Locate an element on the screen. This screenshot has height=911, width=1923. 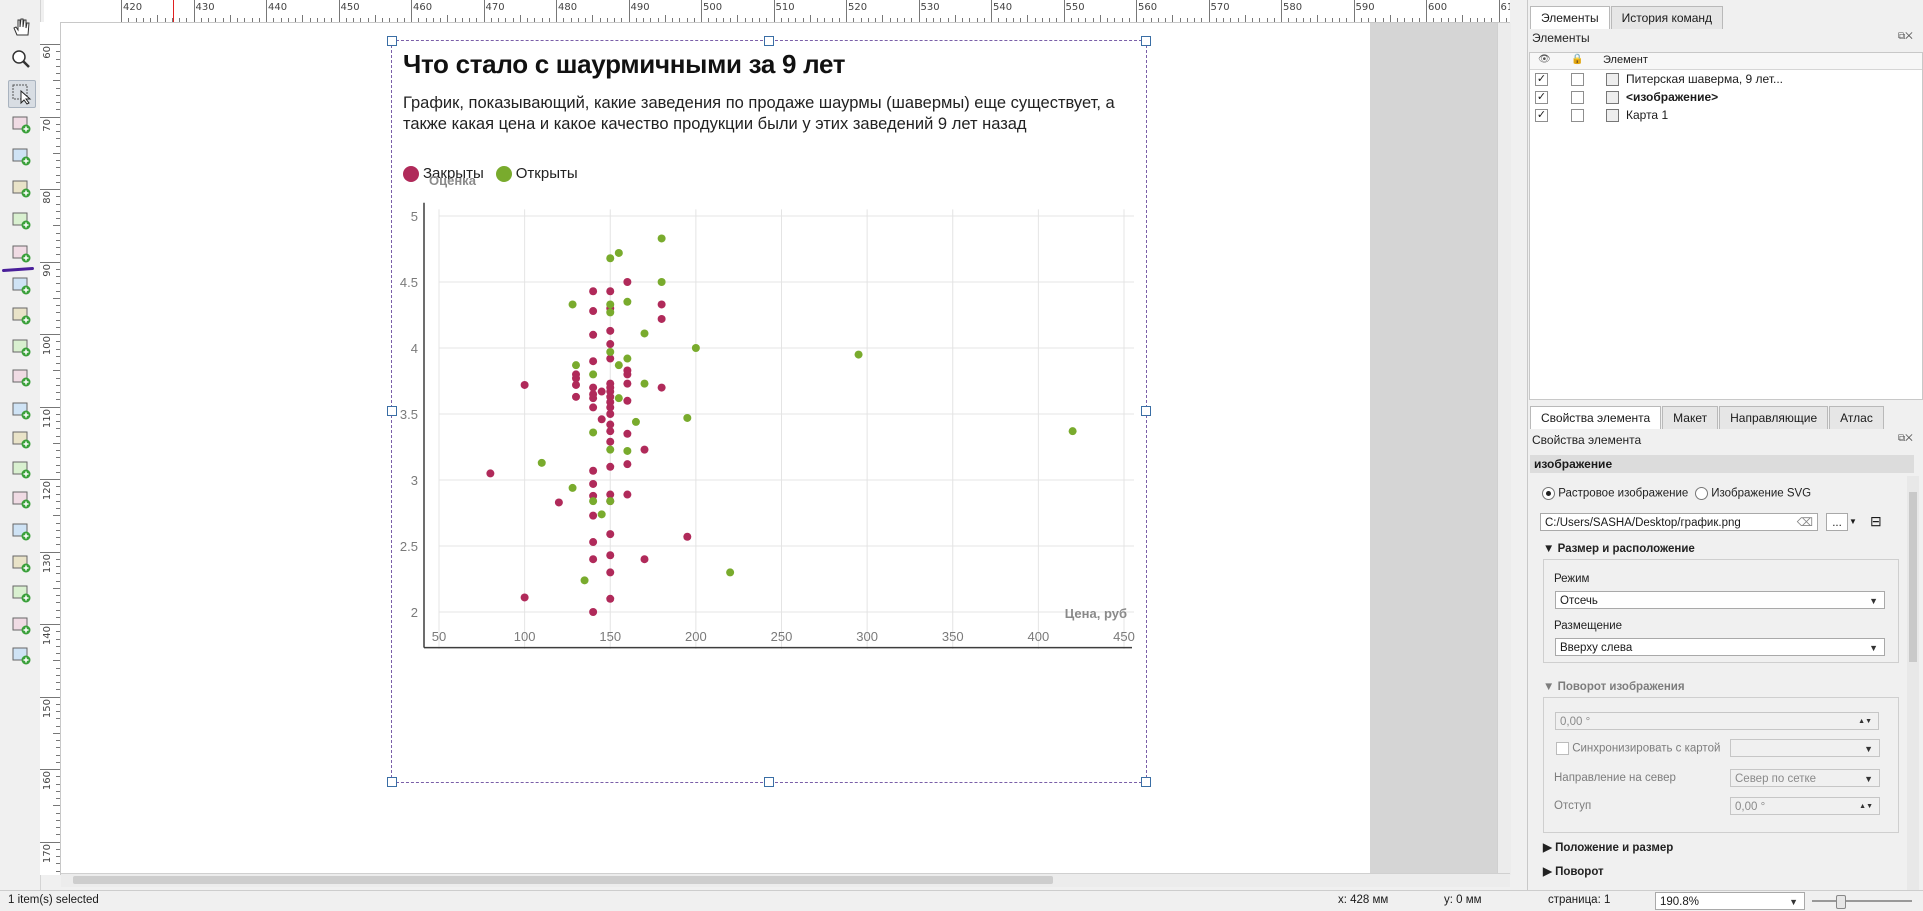
raster-radio is located at coordinates (1548, 493).